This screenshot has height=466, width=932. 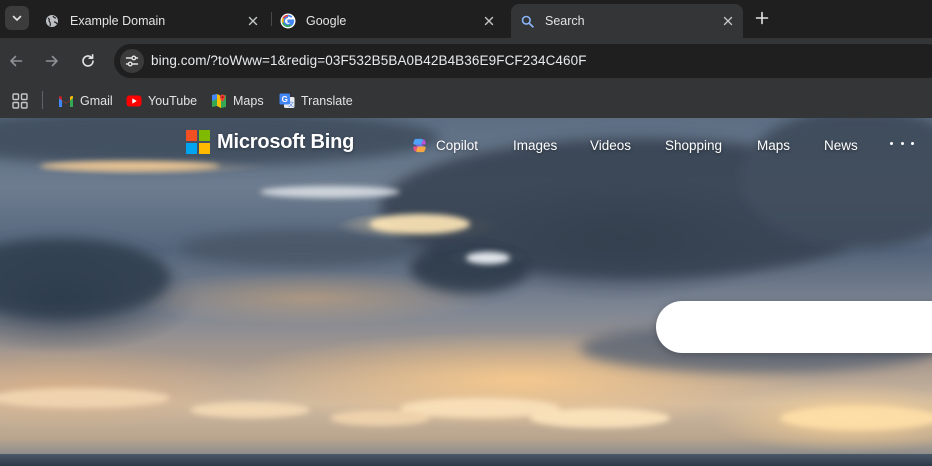 I want to click on nav-copilot: Copilot, so click(x=444, y=145).